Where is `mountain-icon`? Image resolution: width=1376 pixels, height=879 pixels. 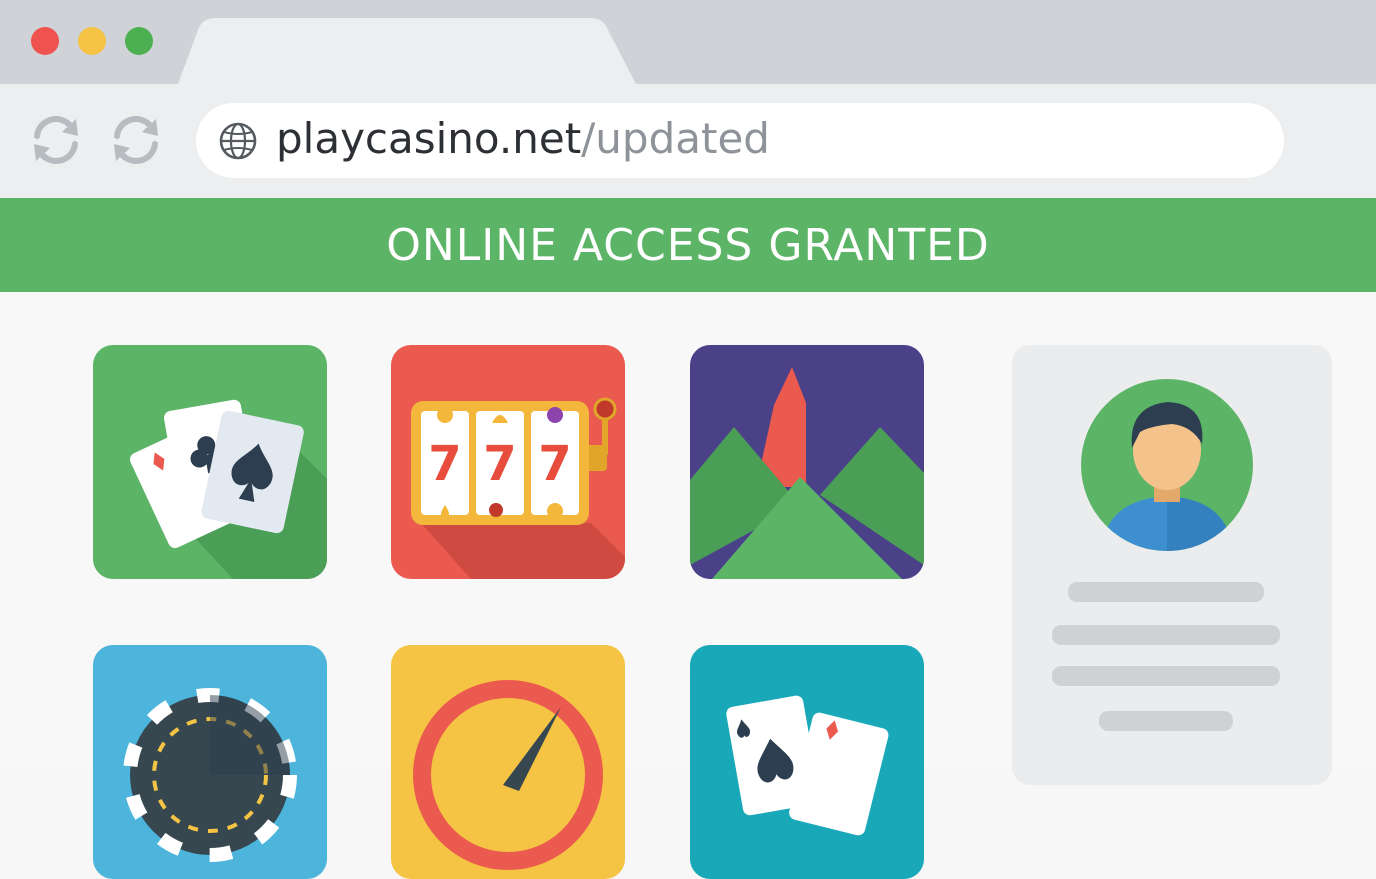
mountain-icon is located at coordinates (807, 462).